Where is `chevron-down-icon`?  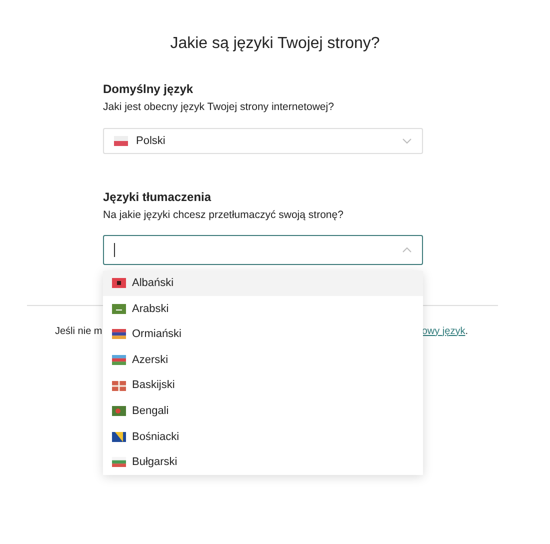 chevron-down-icon is located at coordinates (407, 141).